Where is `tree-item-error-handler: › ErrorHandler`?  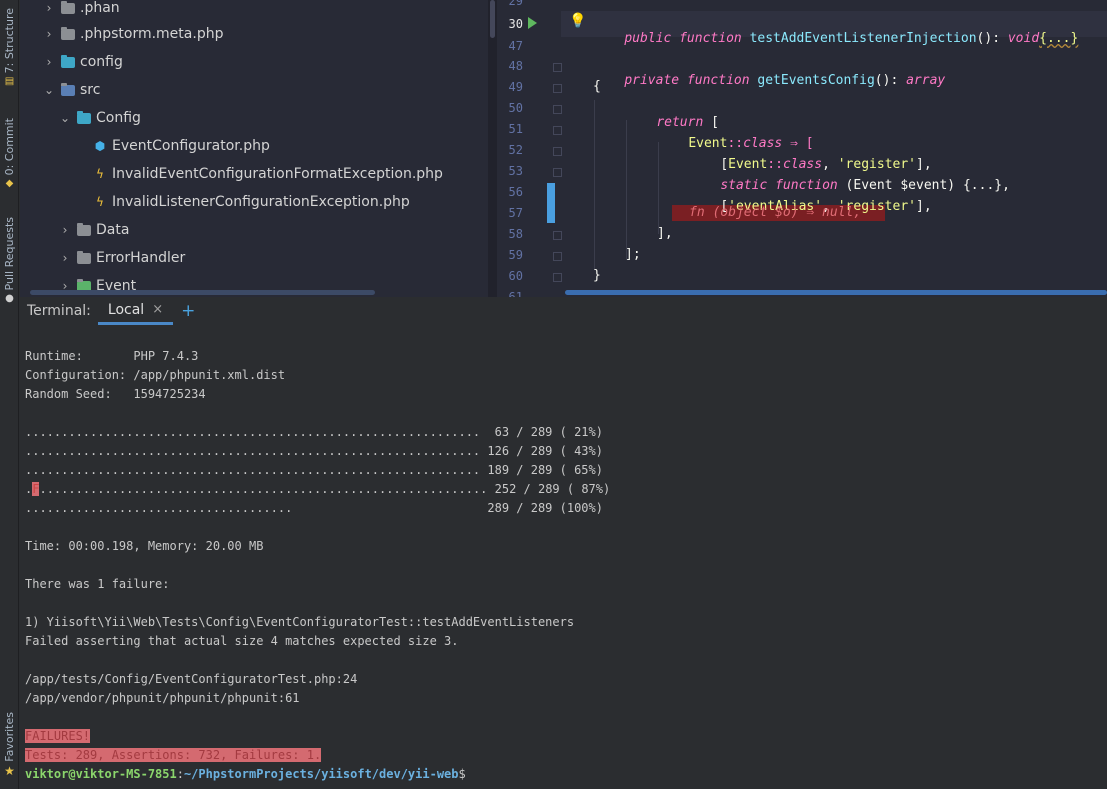 tree-item-error-handler: › ErrorHandler is located at coordinates (122, 258).